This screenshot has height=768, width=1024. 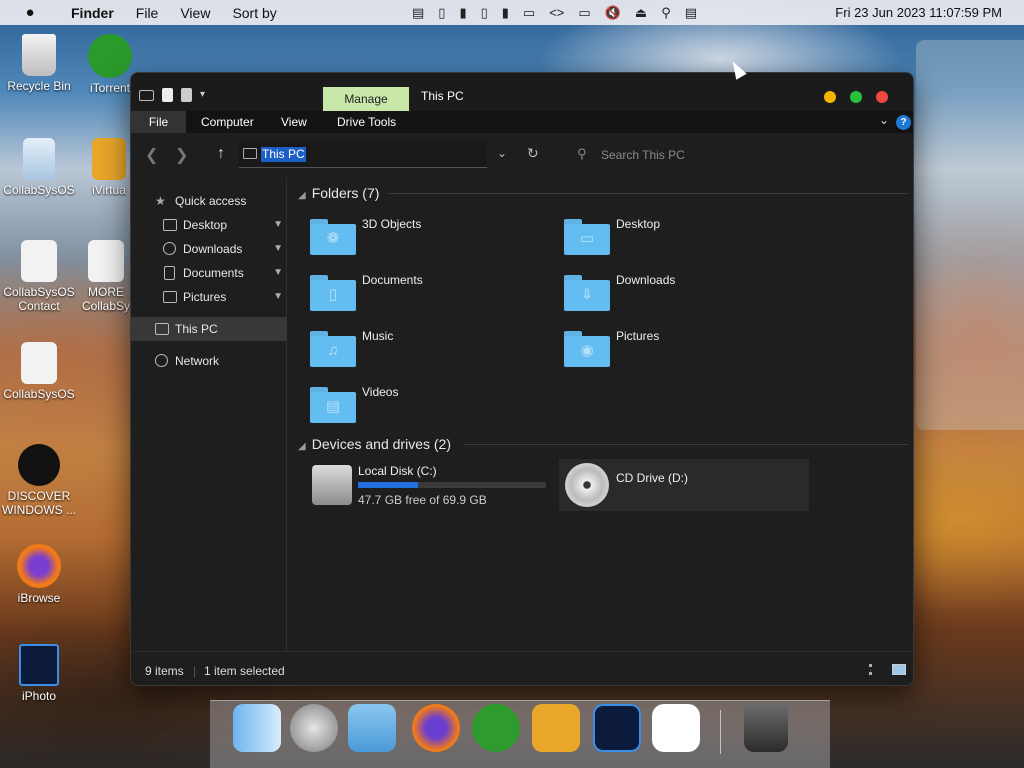 What do you see at coordinates (302, 195) in the screenshot?
I see `collapse-icon: ◢` at bounding box center [302, 195].